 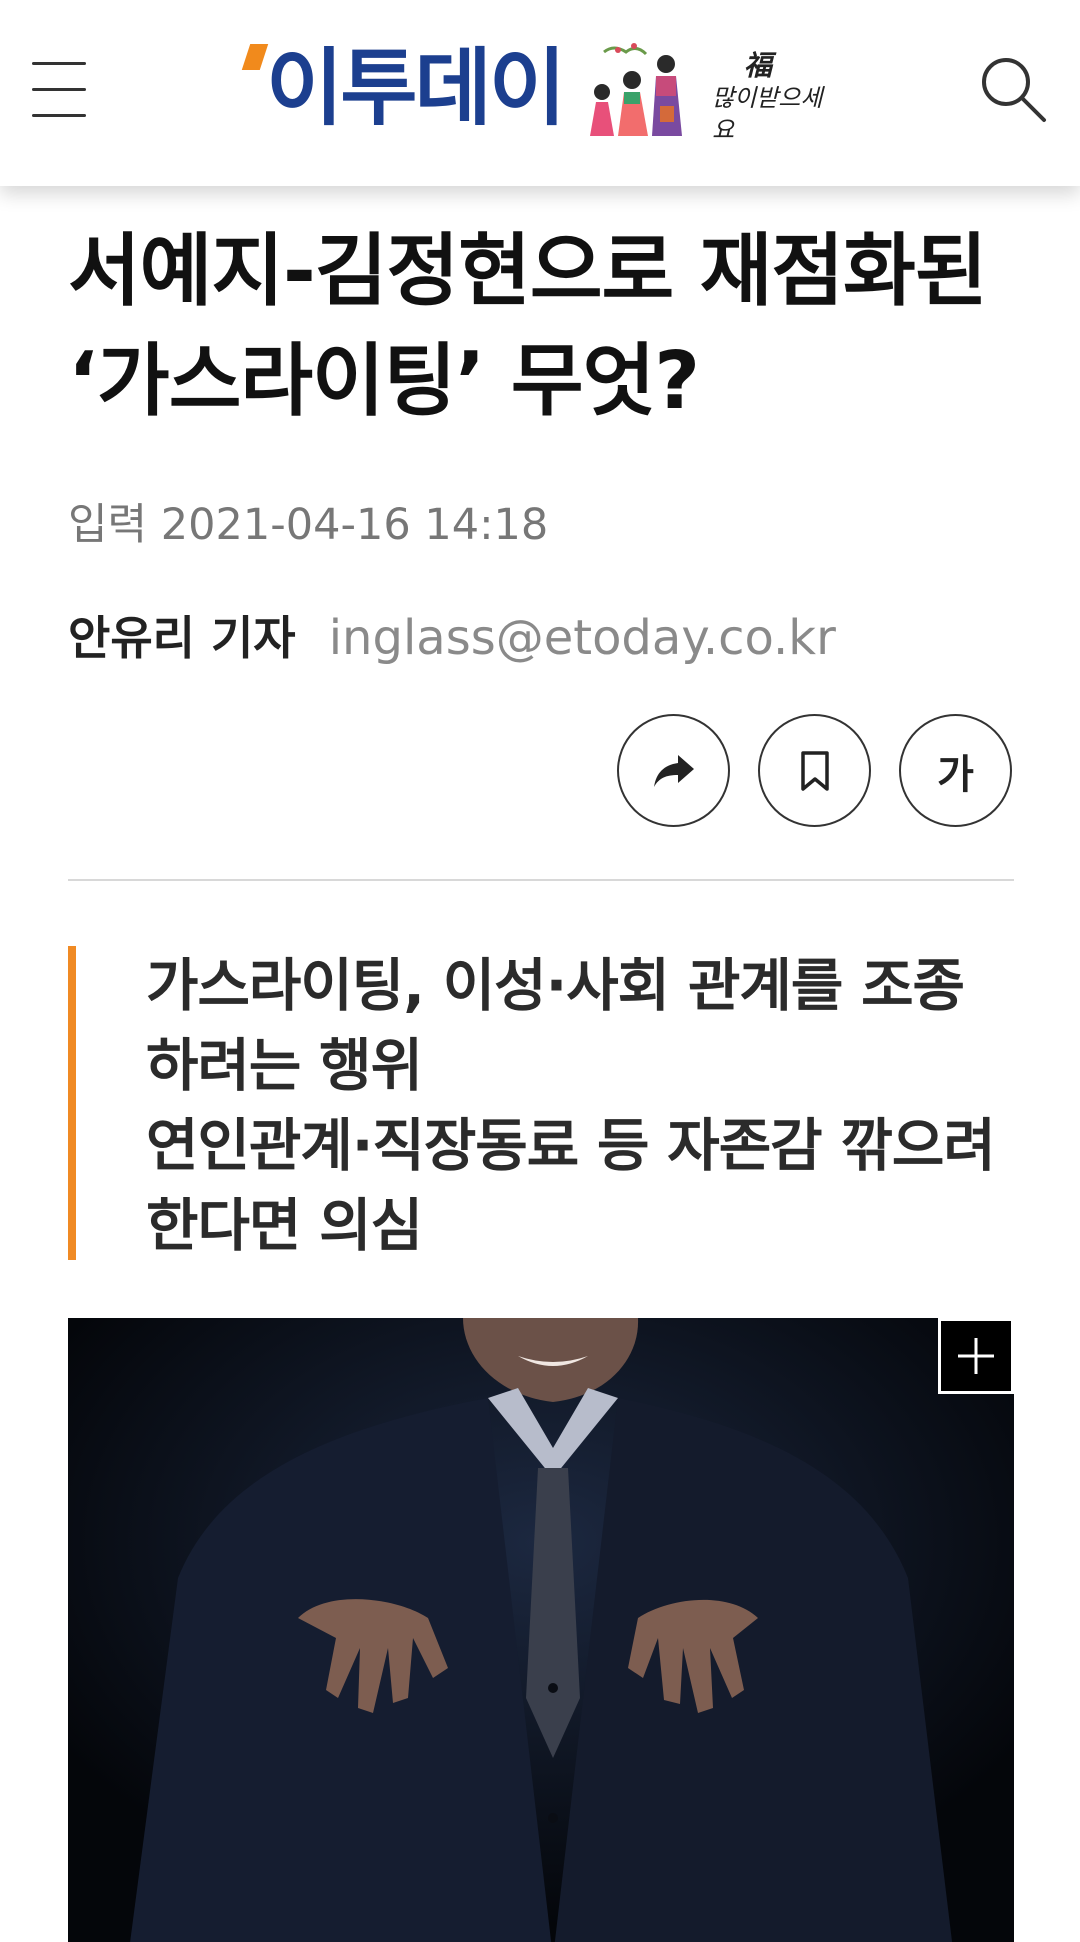 I want to click on bookmark-icon, so click(x=814, y=770).